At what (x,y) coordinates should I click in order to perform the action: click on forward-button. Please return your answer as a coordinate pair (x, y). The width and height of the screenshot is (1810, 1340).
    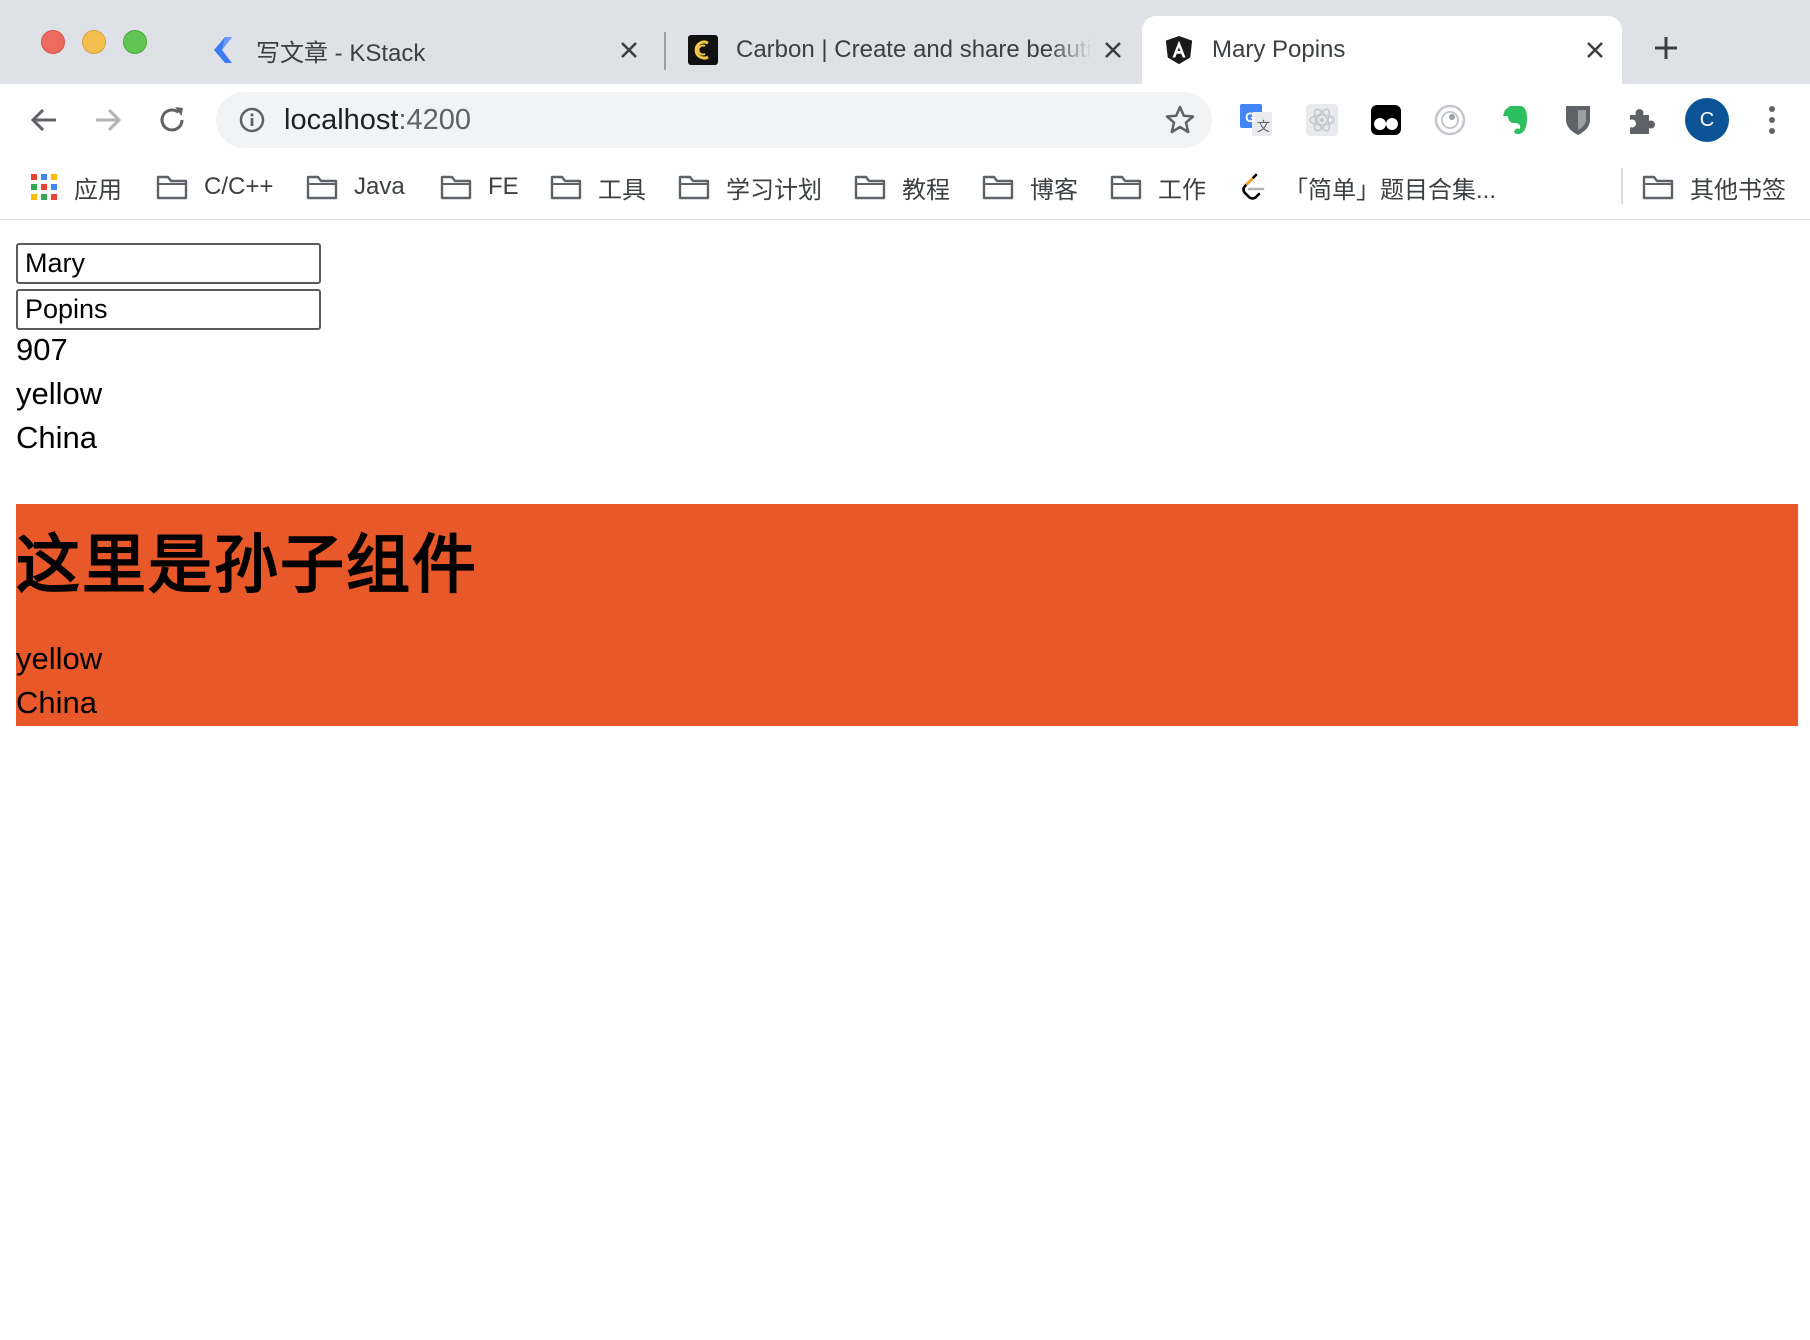
    Looking at the image, I should click on (108, 120).